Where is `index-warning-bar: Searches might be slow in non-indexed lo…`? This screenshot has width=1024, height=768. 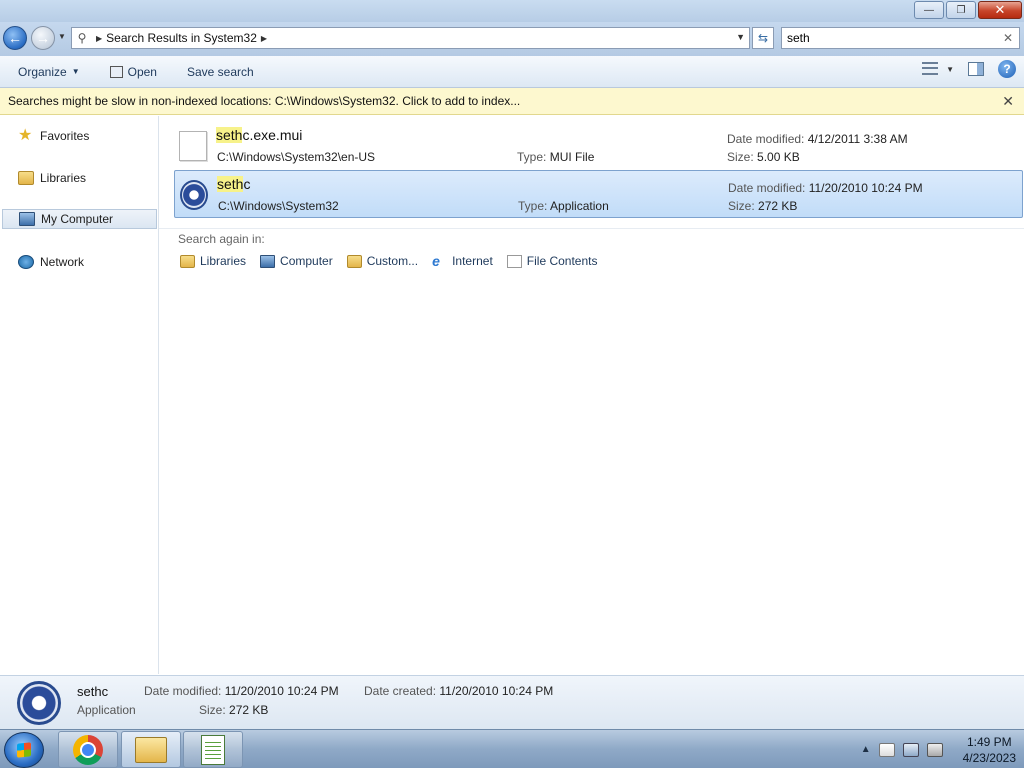
index-warning-bar: Searches might be slow in non-indexed lo… is located at coordinates (512, 101).